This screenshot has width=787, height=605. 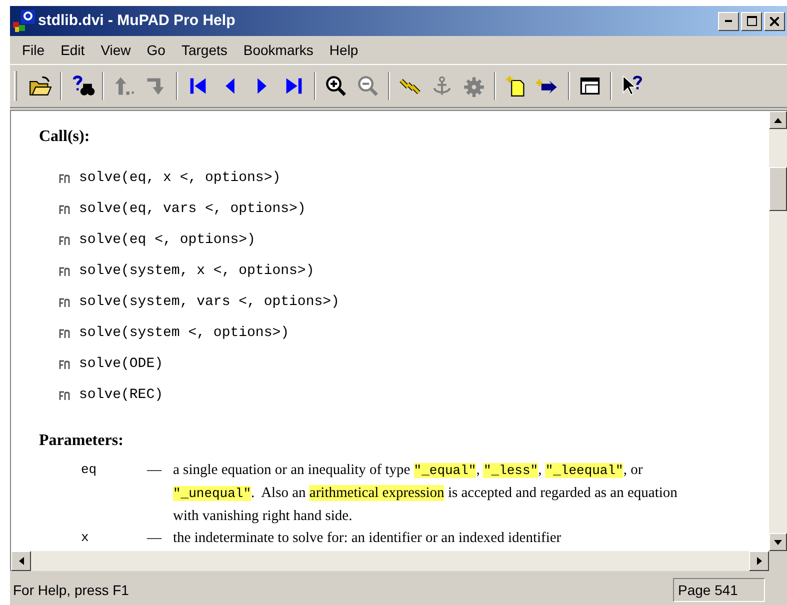 I want to click on down-arrow-icon, so click(x=778, y=542).